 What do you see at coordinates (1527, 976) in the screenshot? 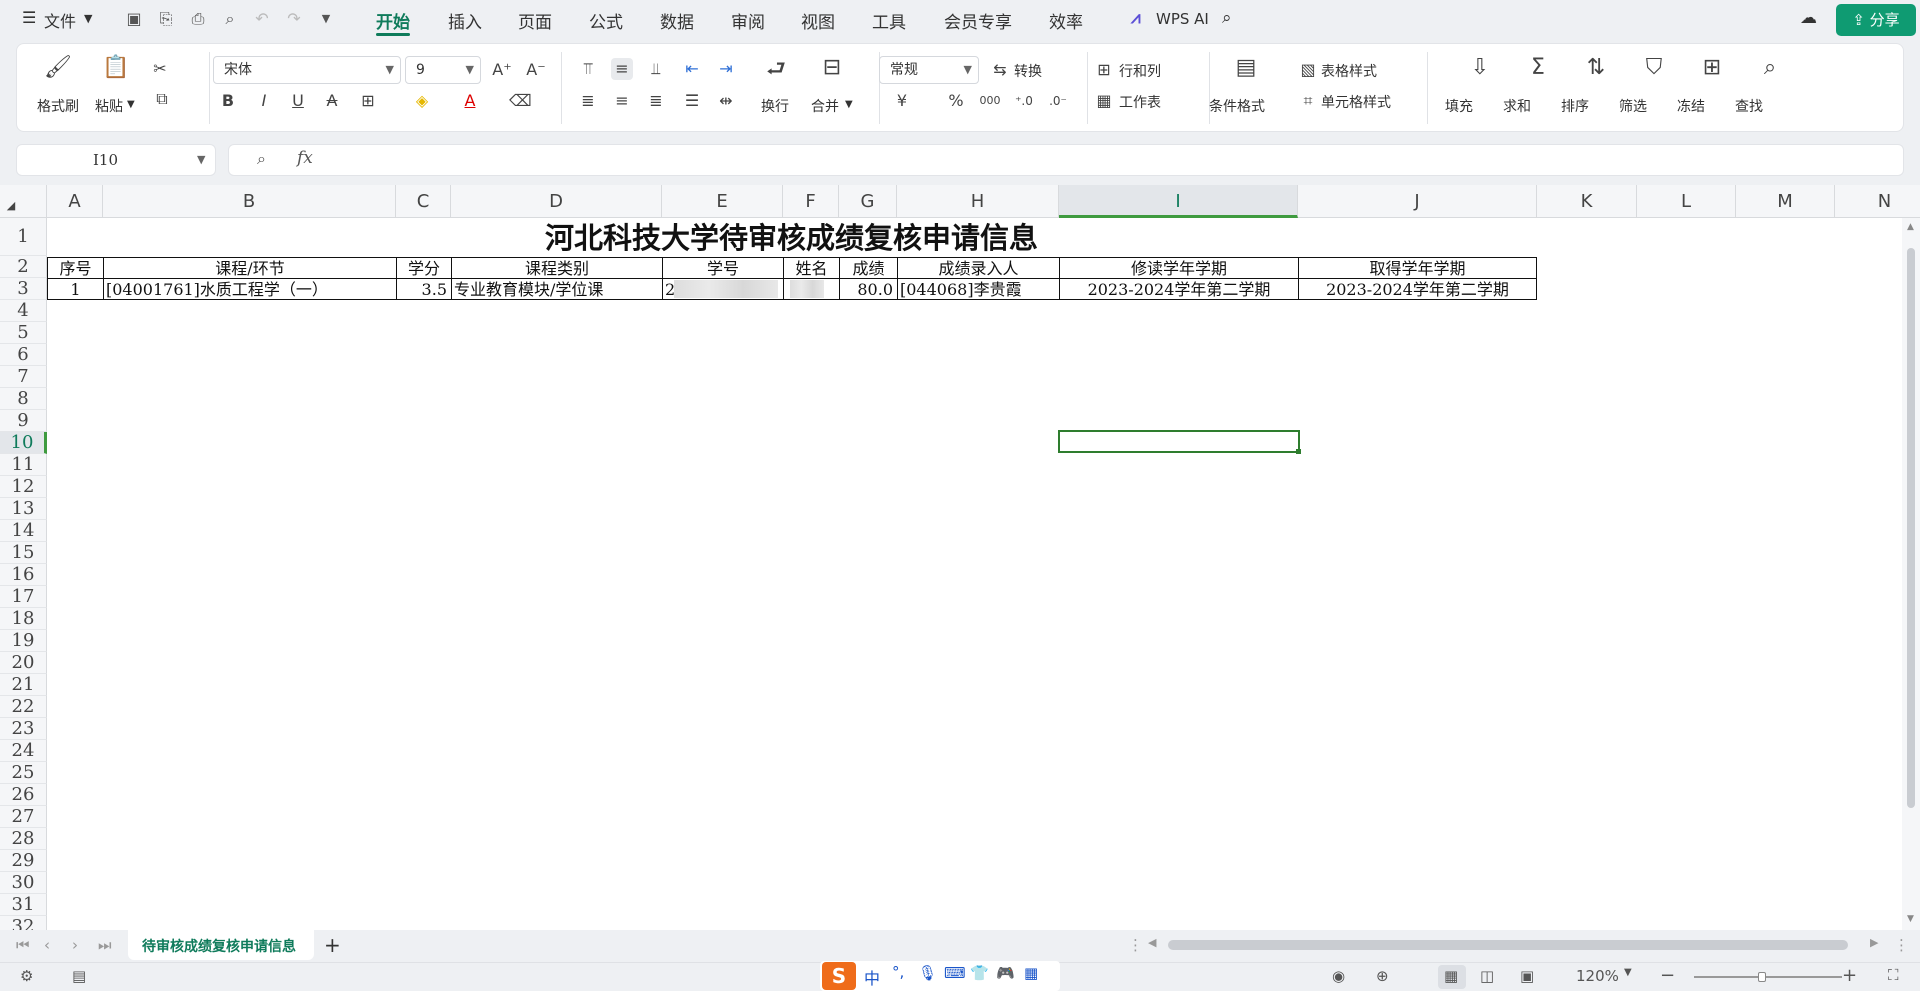
I see `reading-view-icon: ▣` at bounding box center [1527, 976].